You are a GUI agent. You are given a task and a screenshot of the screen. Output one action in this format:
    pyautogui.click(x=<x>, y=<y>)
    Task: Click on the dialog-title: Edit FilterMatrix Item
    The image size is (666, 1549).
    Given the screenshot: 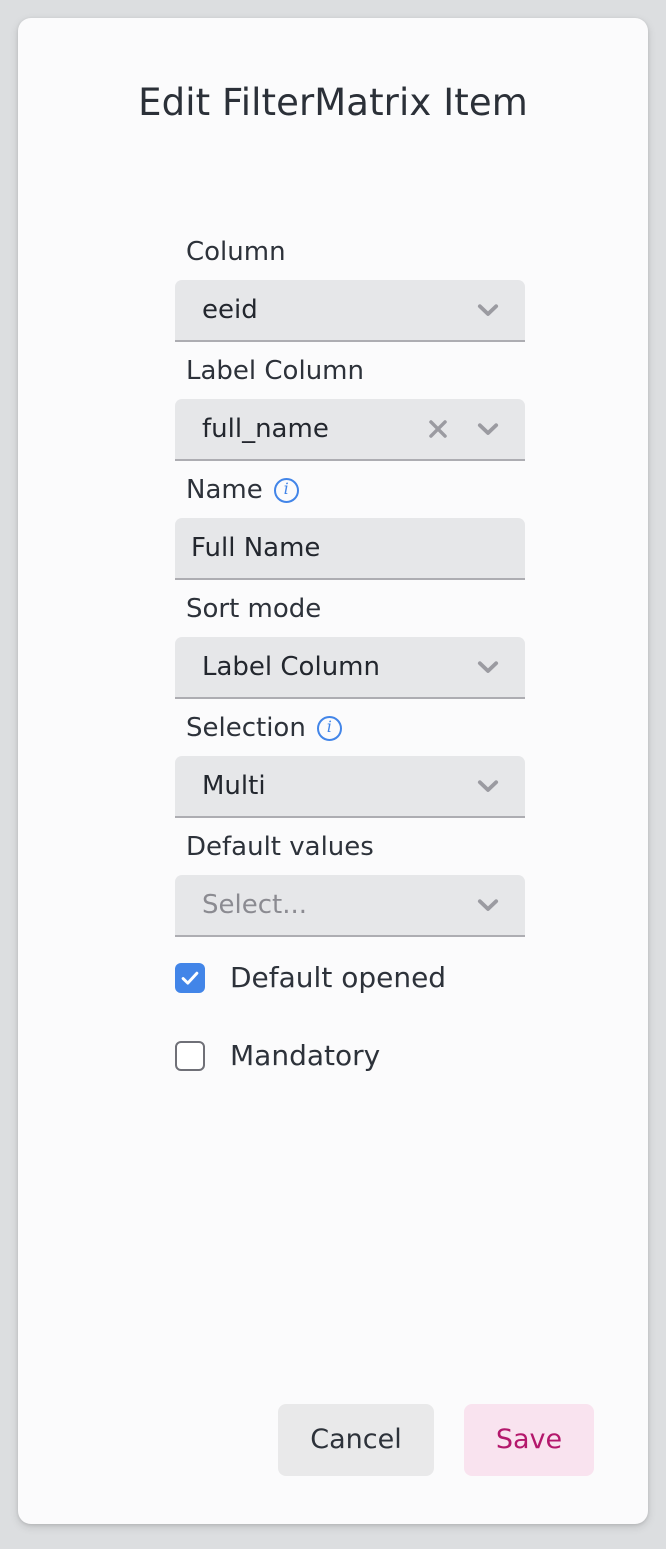 What is the action you would take?
    pyautogui.click(x=333, y=102)
    